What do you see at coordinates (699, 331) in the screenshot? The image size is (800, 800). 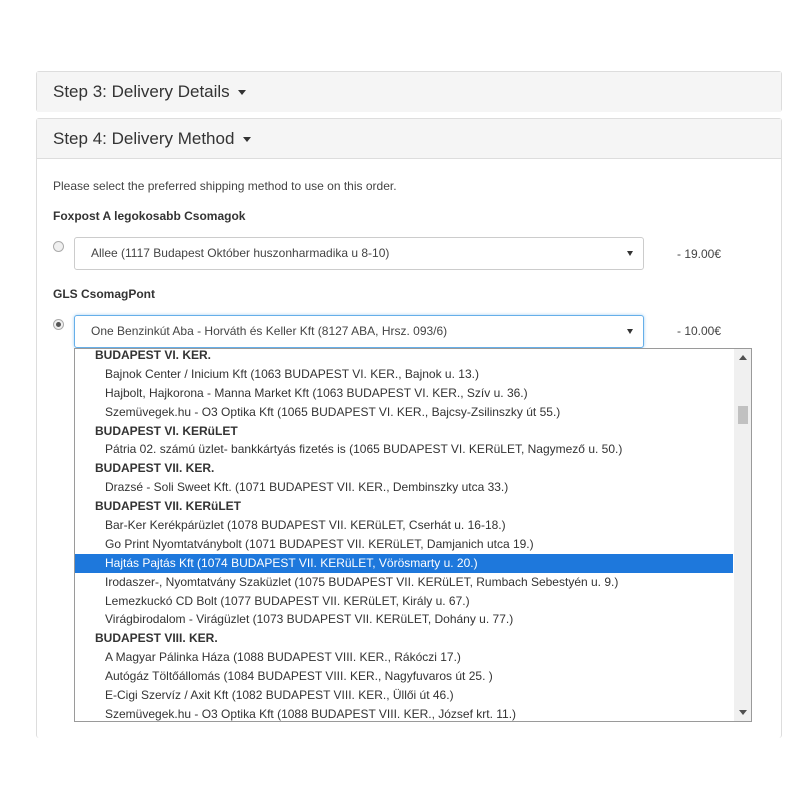 I see `gls-price: - 10.00€` at bounding box center [699, 331].